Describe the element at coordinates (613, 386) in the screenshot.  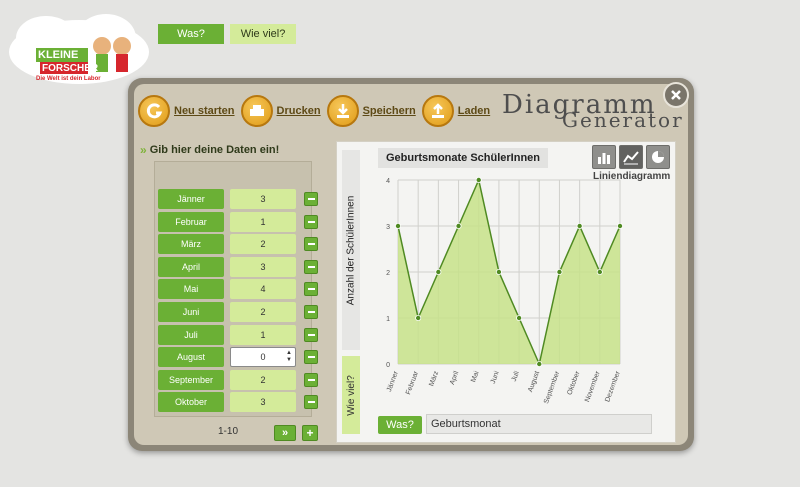
I see `x-tick-label: Dezember` at that location.